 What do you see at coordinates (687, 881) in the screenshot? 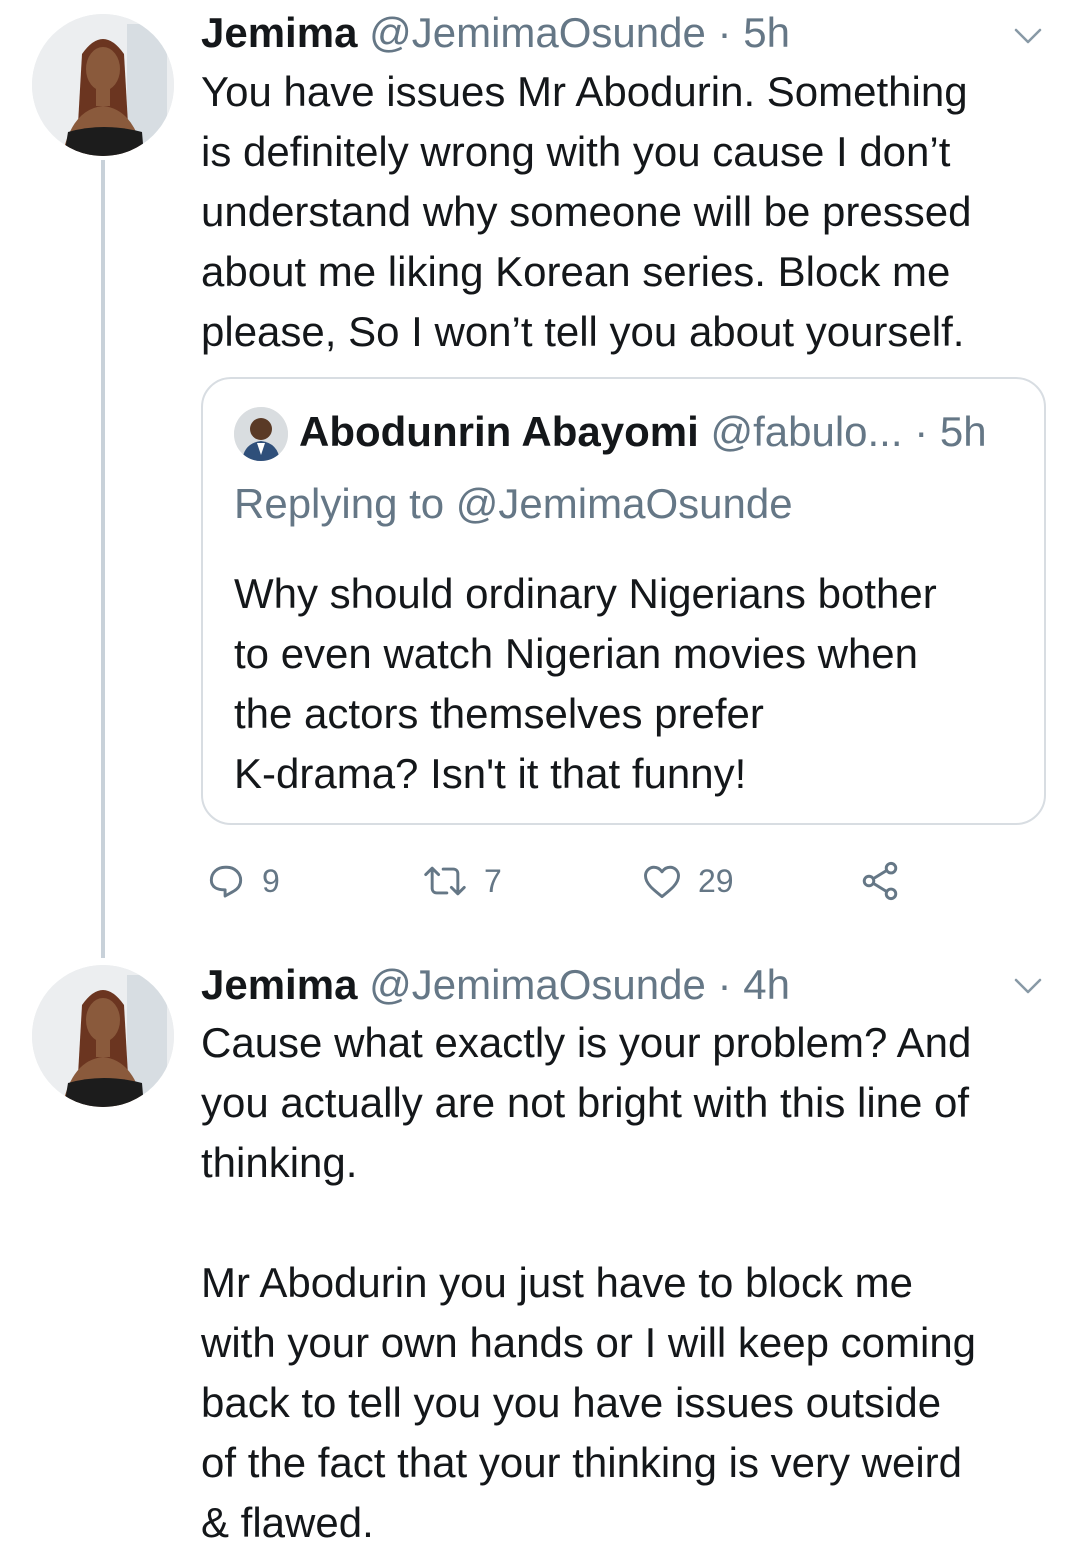
I see `like-button: 29` at bounding box center [687, 881].